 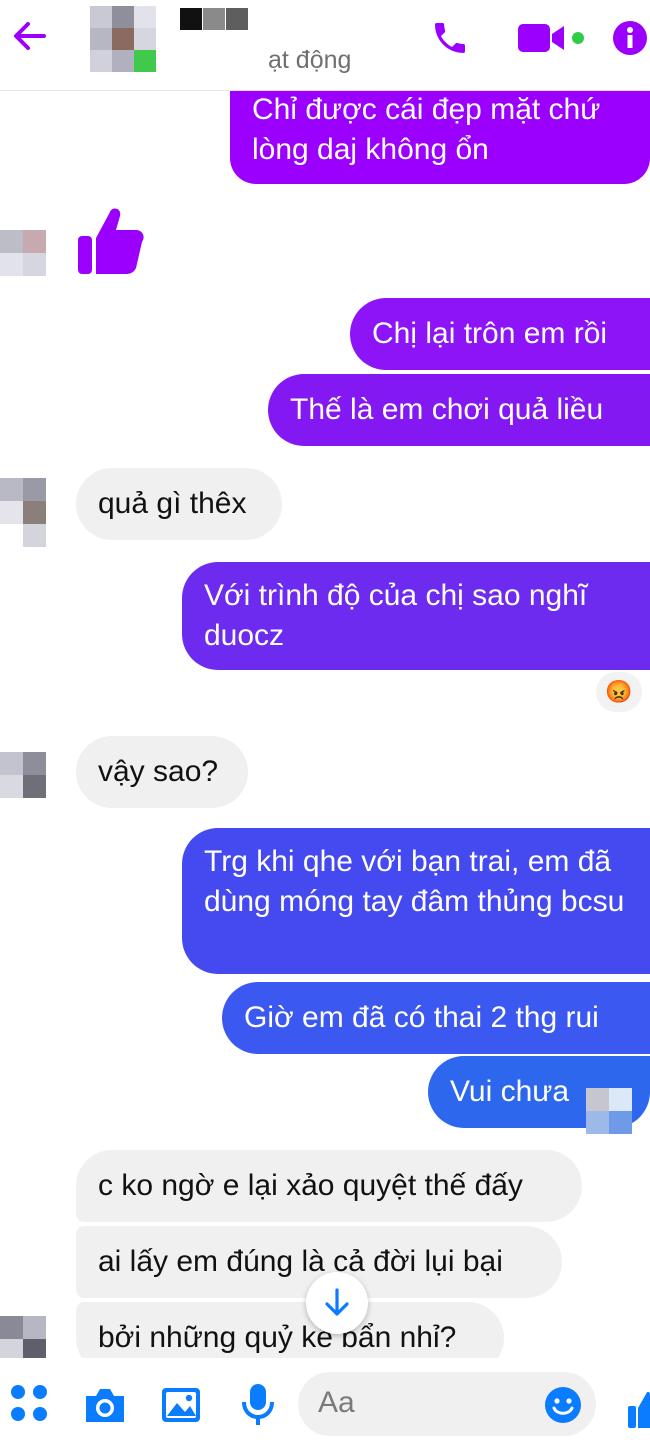 I want to click on phone-icon, so click(x=450, y=38).